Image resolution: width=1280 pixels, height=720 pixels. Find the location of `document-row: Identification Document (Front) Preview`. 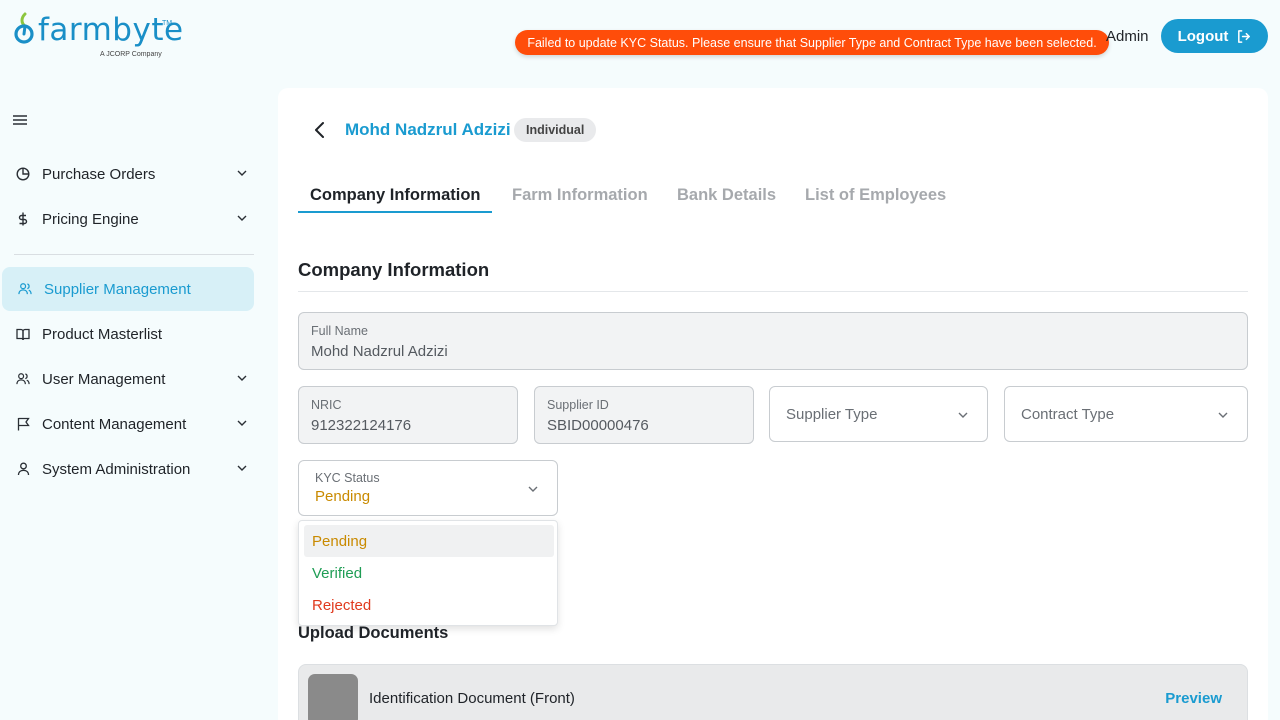

document-row: Identification Document (Front) Preview is located at coordinates (773, 692).